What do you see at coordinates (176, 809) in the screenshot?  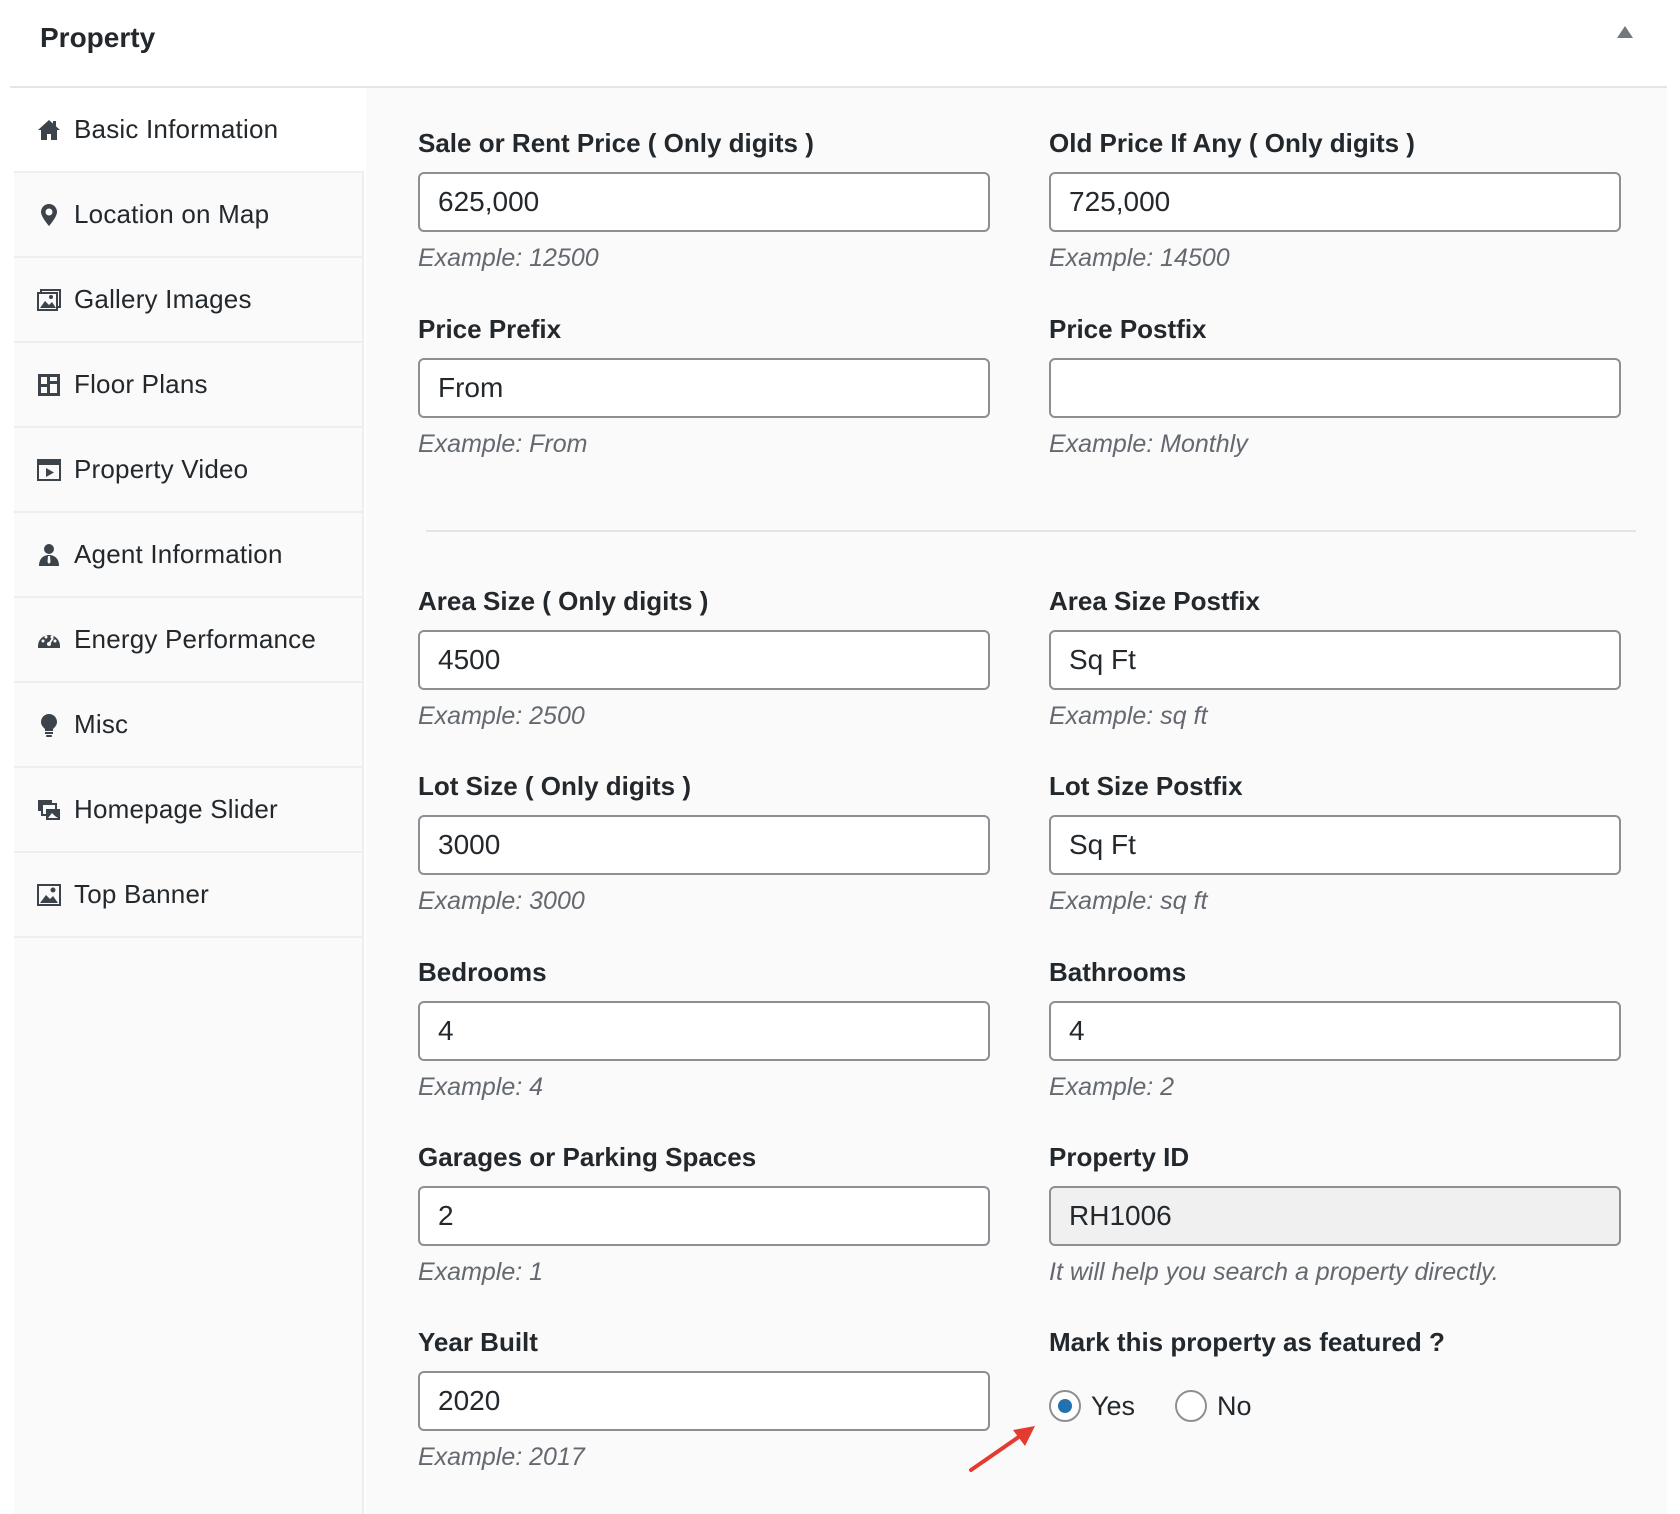 I see `tab-label: Homepage Slider` at bounding box center [176, 809].